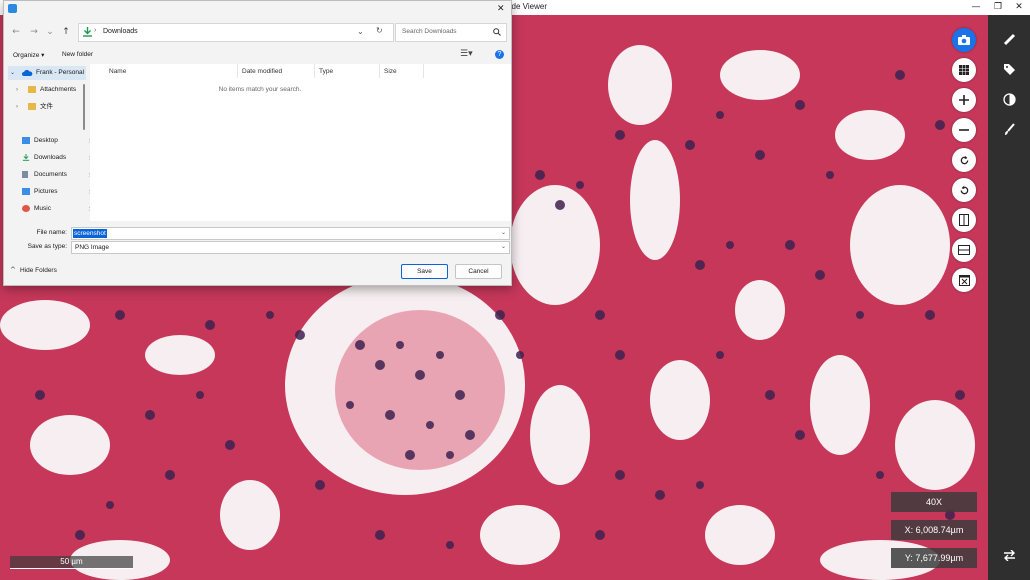 The width and height of the screenshot is (1030, 580). Describe the element at coordinates (46, 106) in the screenshot. I see `sidebar-item-label: 文件` at that location.